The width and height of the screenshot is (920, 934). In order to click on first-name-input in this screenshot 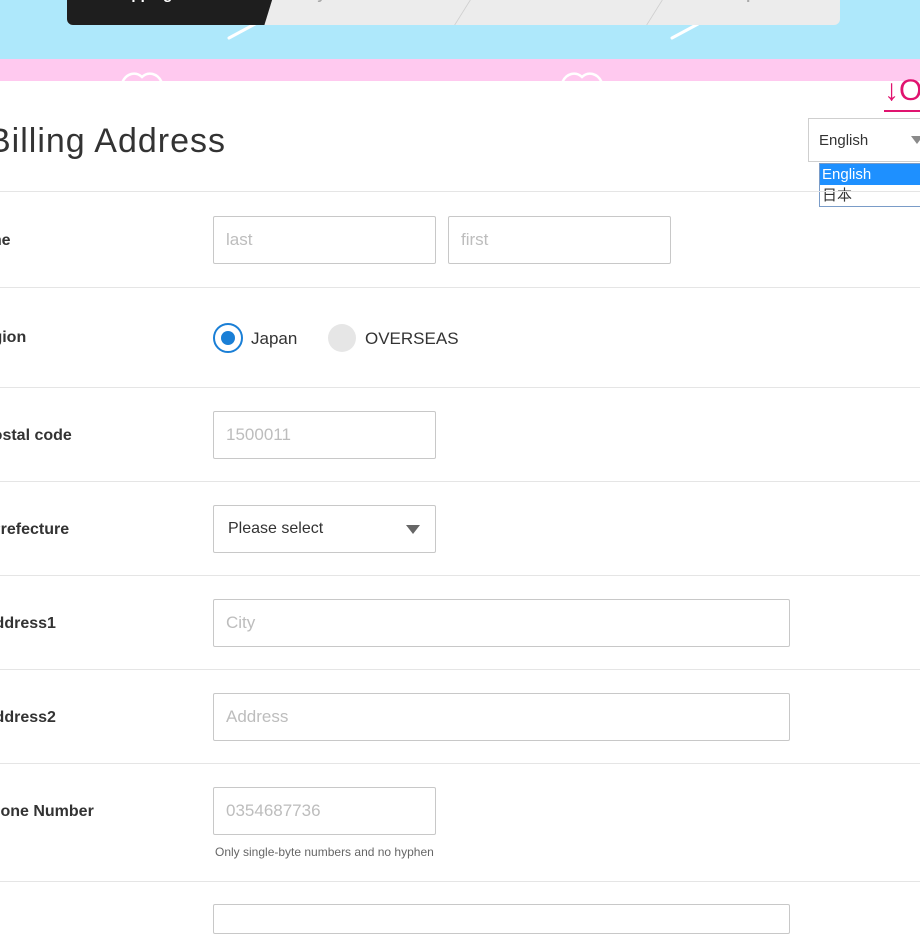, I will do `click(559, 240)`.